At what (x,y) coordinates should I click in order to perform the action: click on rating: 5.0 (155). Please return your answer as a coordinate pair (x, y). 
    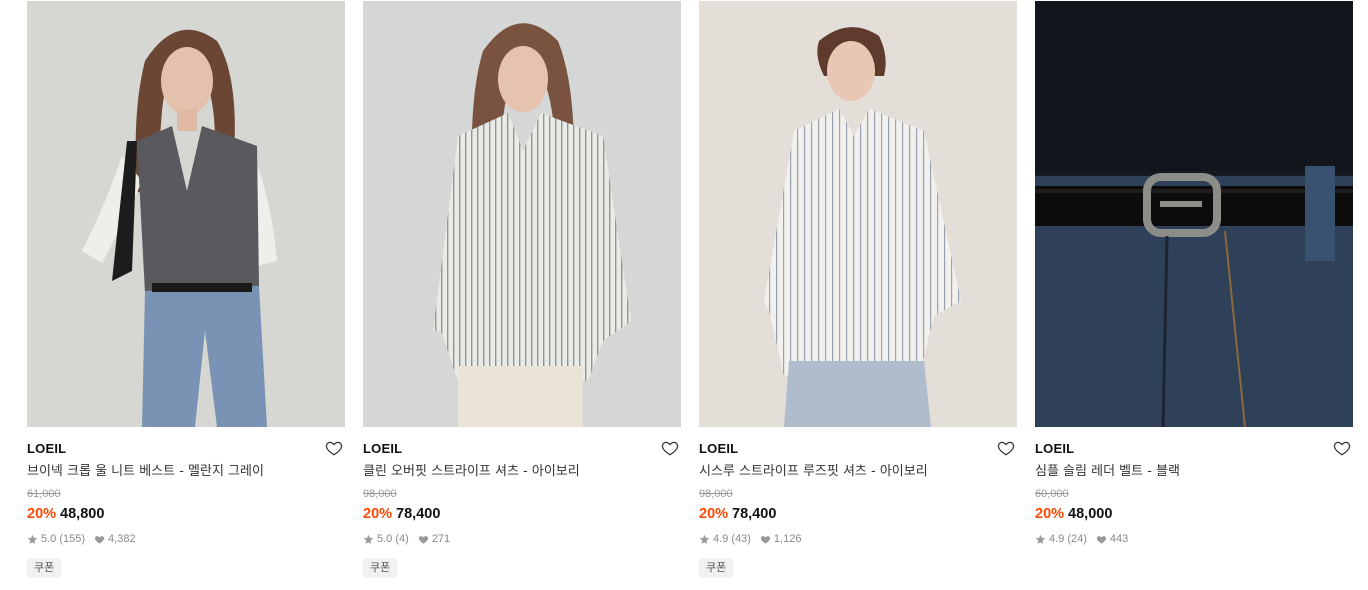
    Looking at the image, I should click on (63, 539).